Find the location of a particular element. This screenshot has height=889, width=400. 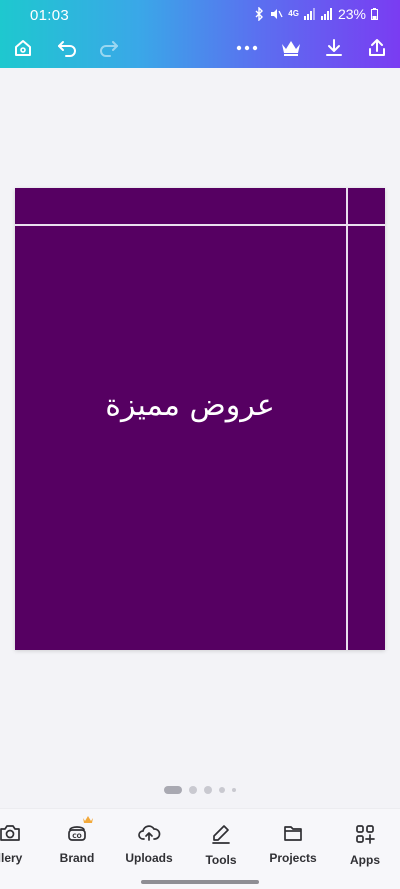

page-indicator is located at coordinates (200, 790).